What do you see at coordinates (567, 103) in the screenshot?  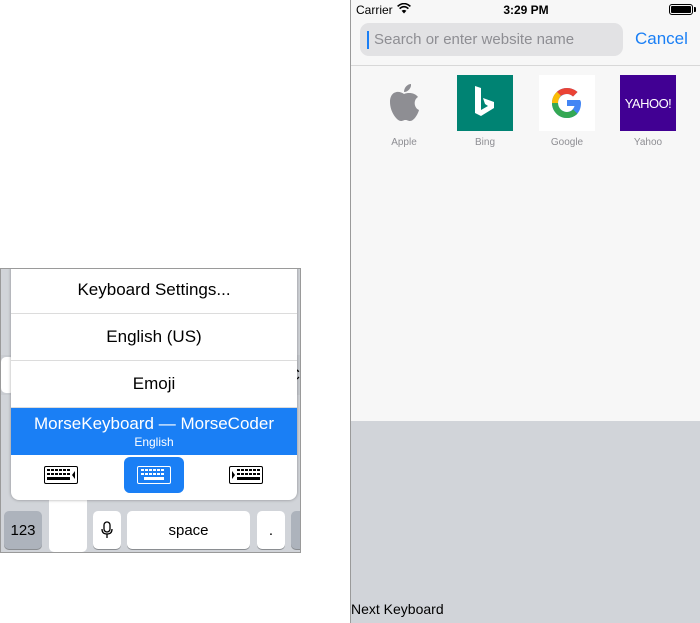 I see `google-icon` at bounding box center [567, 103].